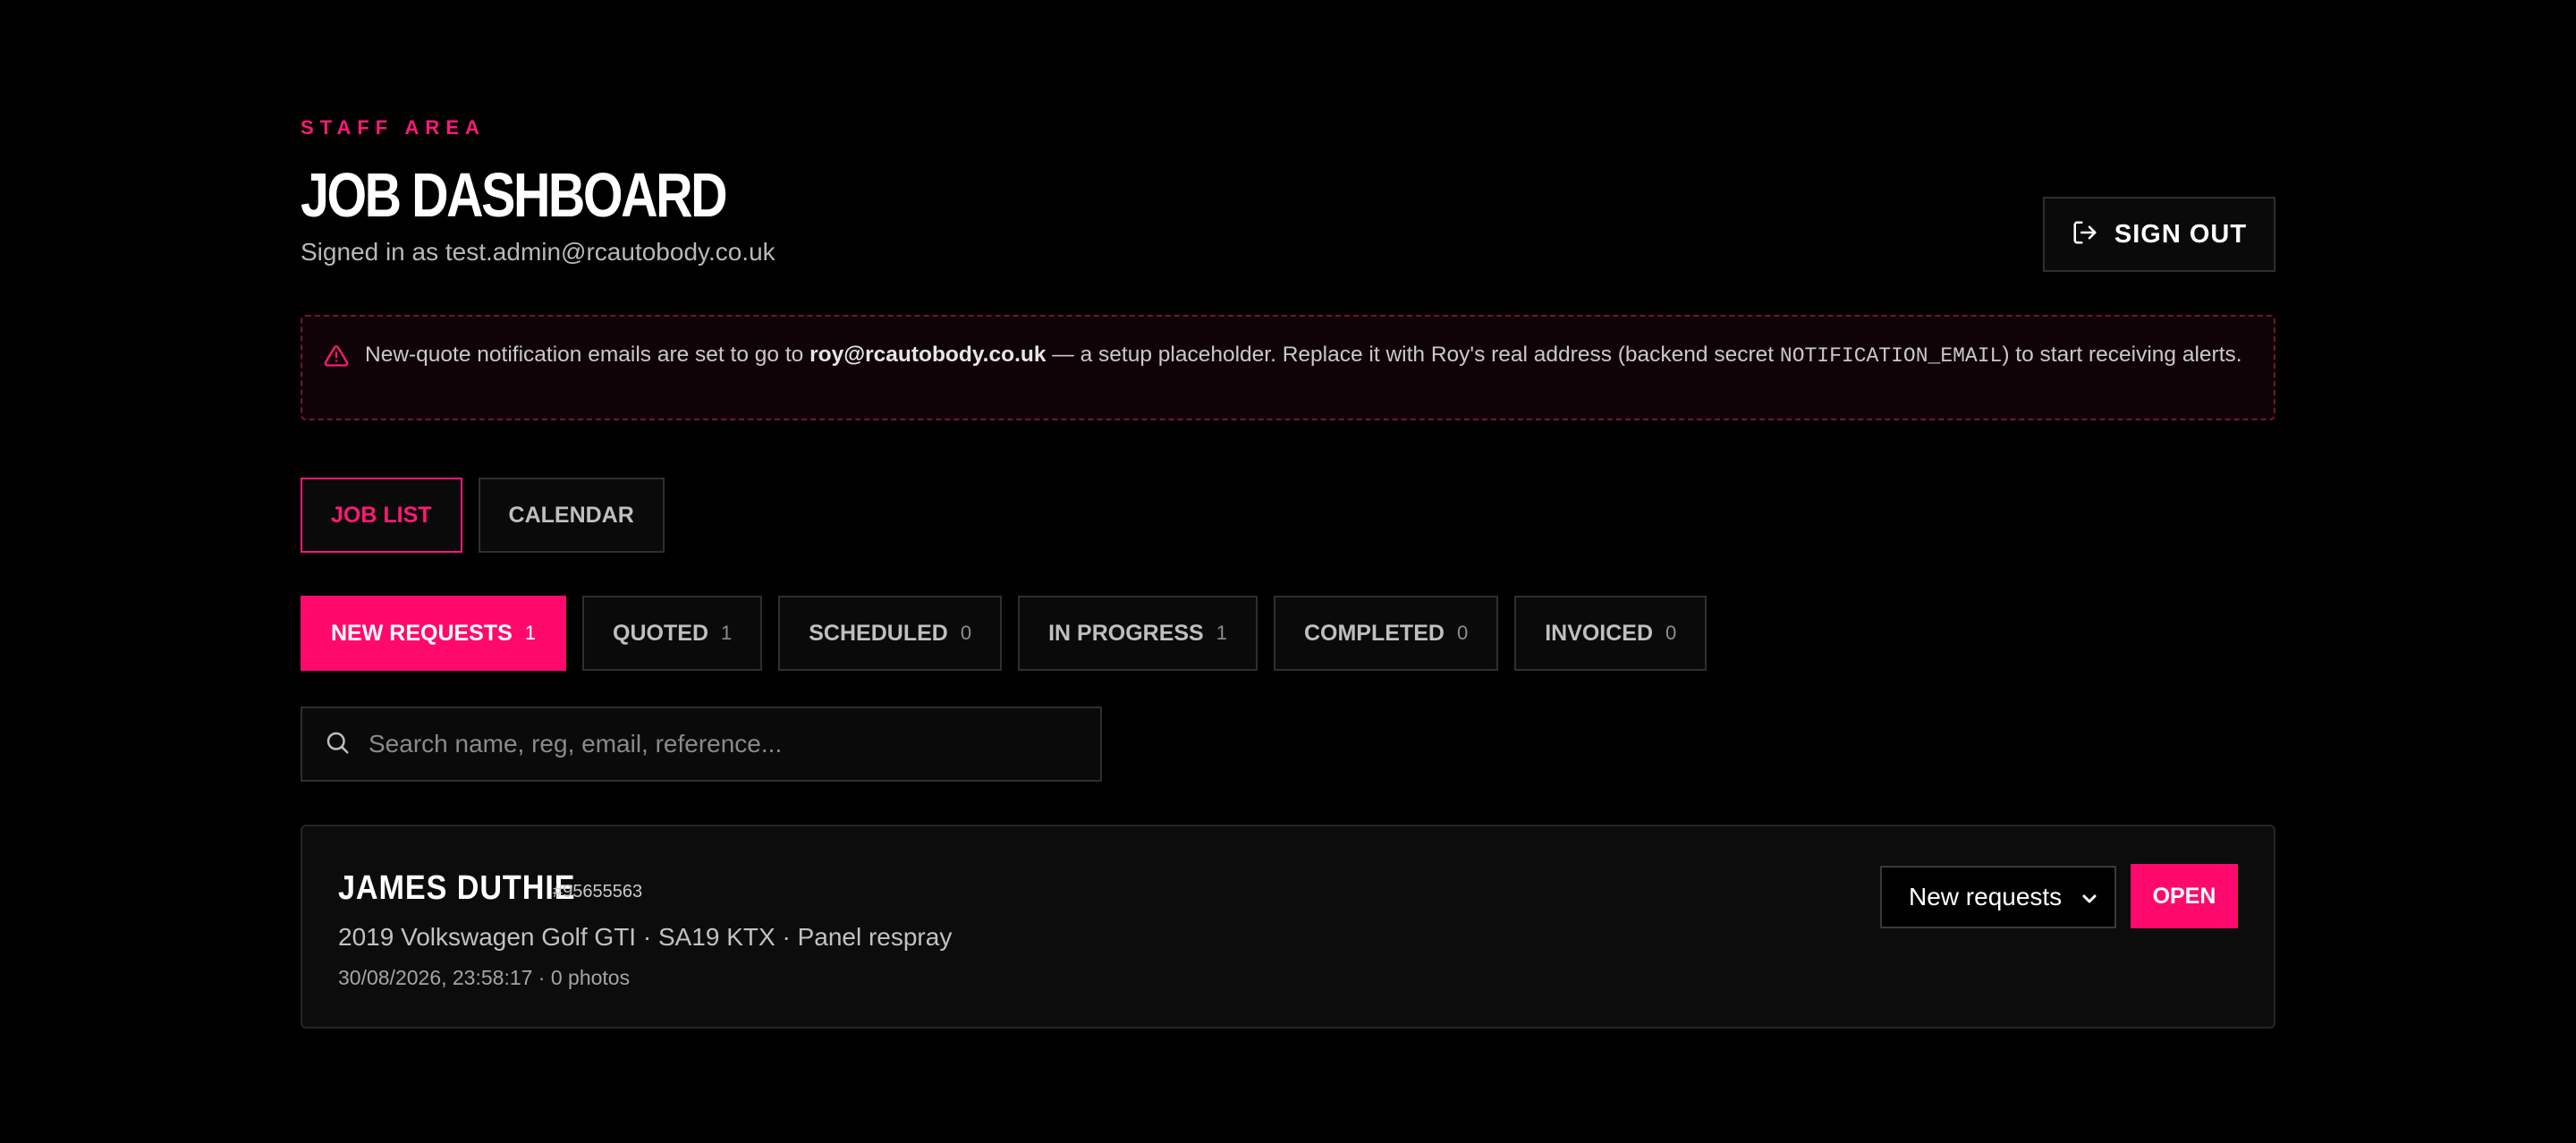 The height and width of the screenshot is (1143, 2576). Describe the element at coordinates (336, 358) in the screenshot. I see `warning-triangle-icon` at that location.